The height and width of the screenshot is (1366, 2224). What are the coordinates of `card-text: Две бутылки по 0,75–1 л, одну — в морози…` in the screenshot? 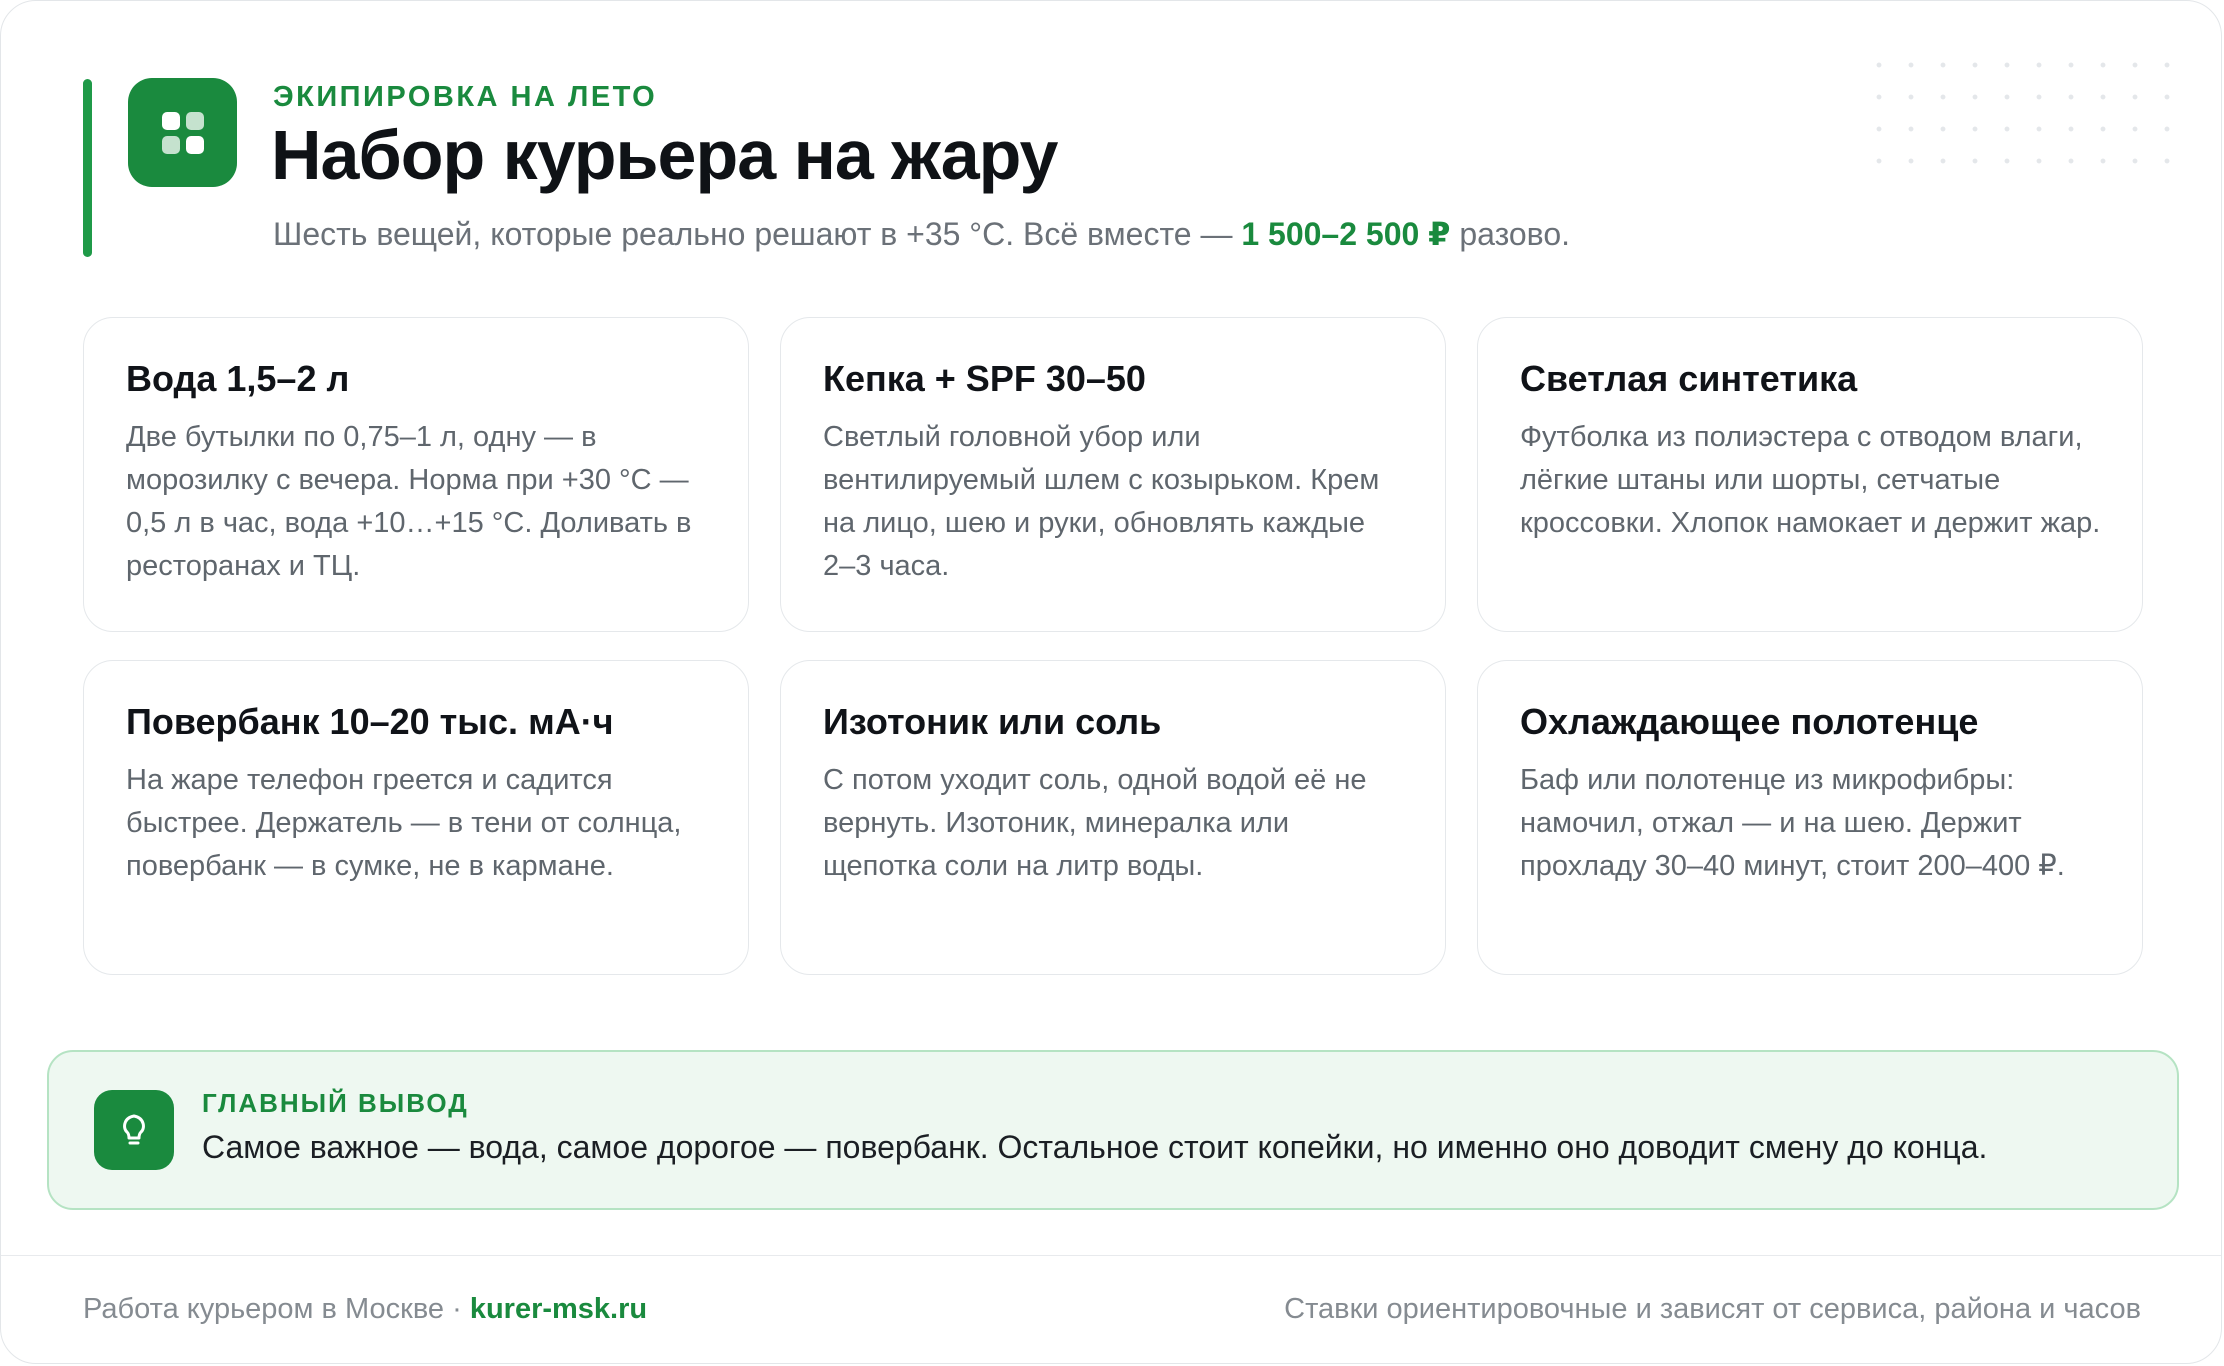 It's located at (409, 501).